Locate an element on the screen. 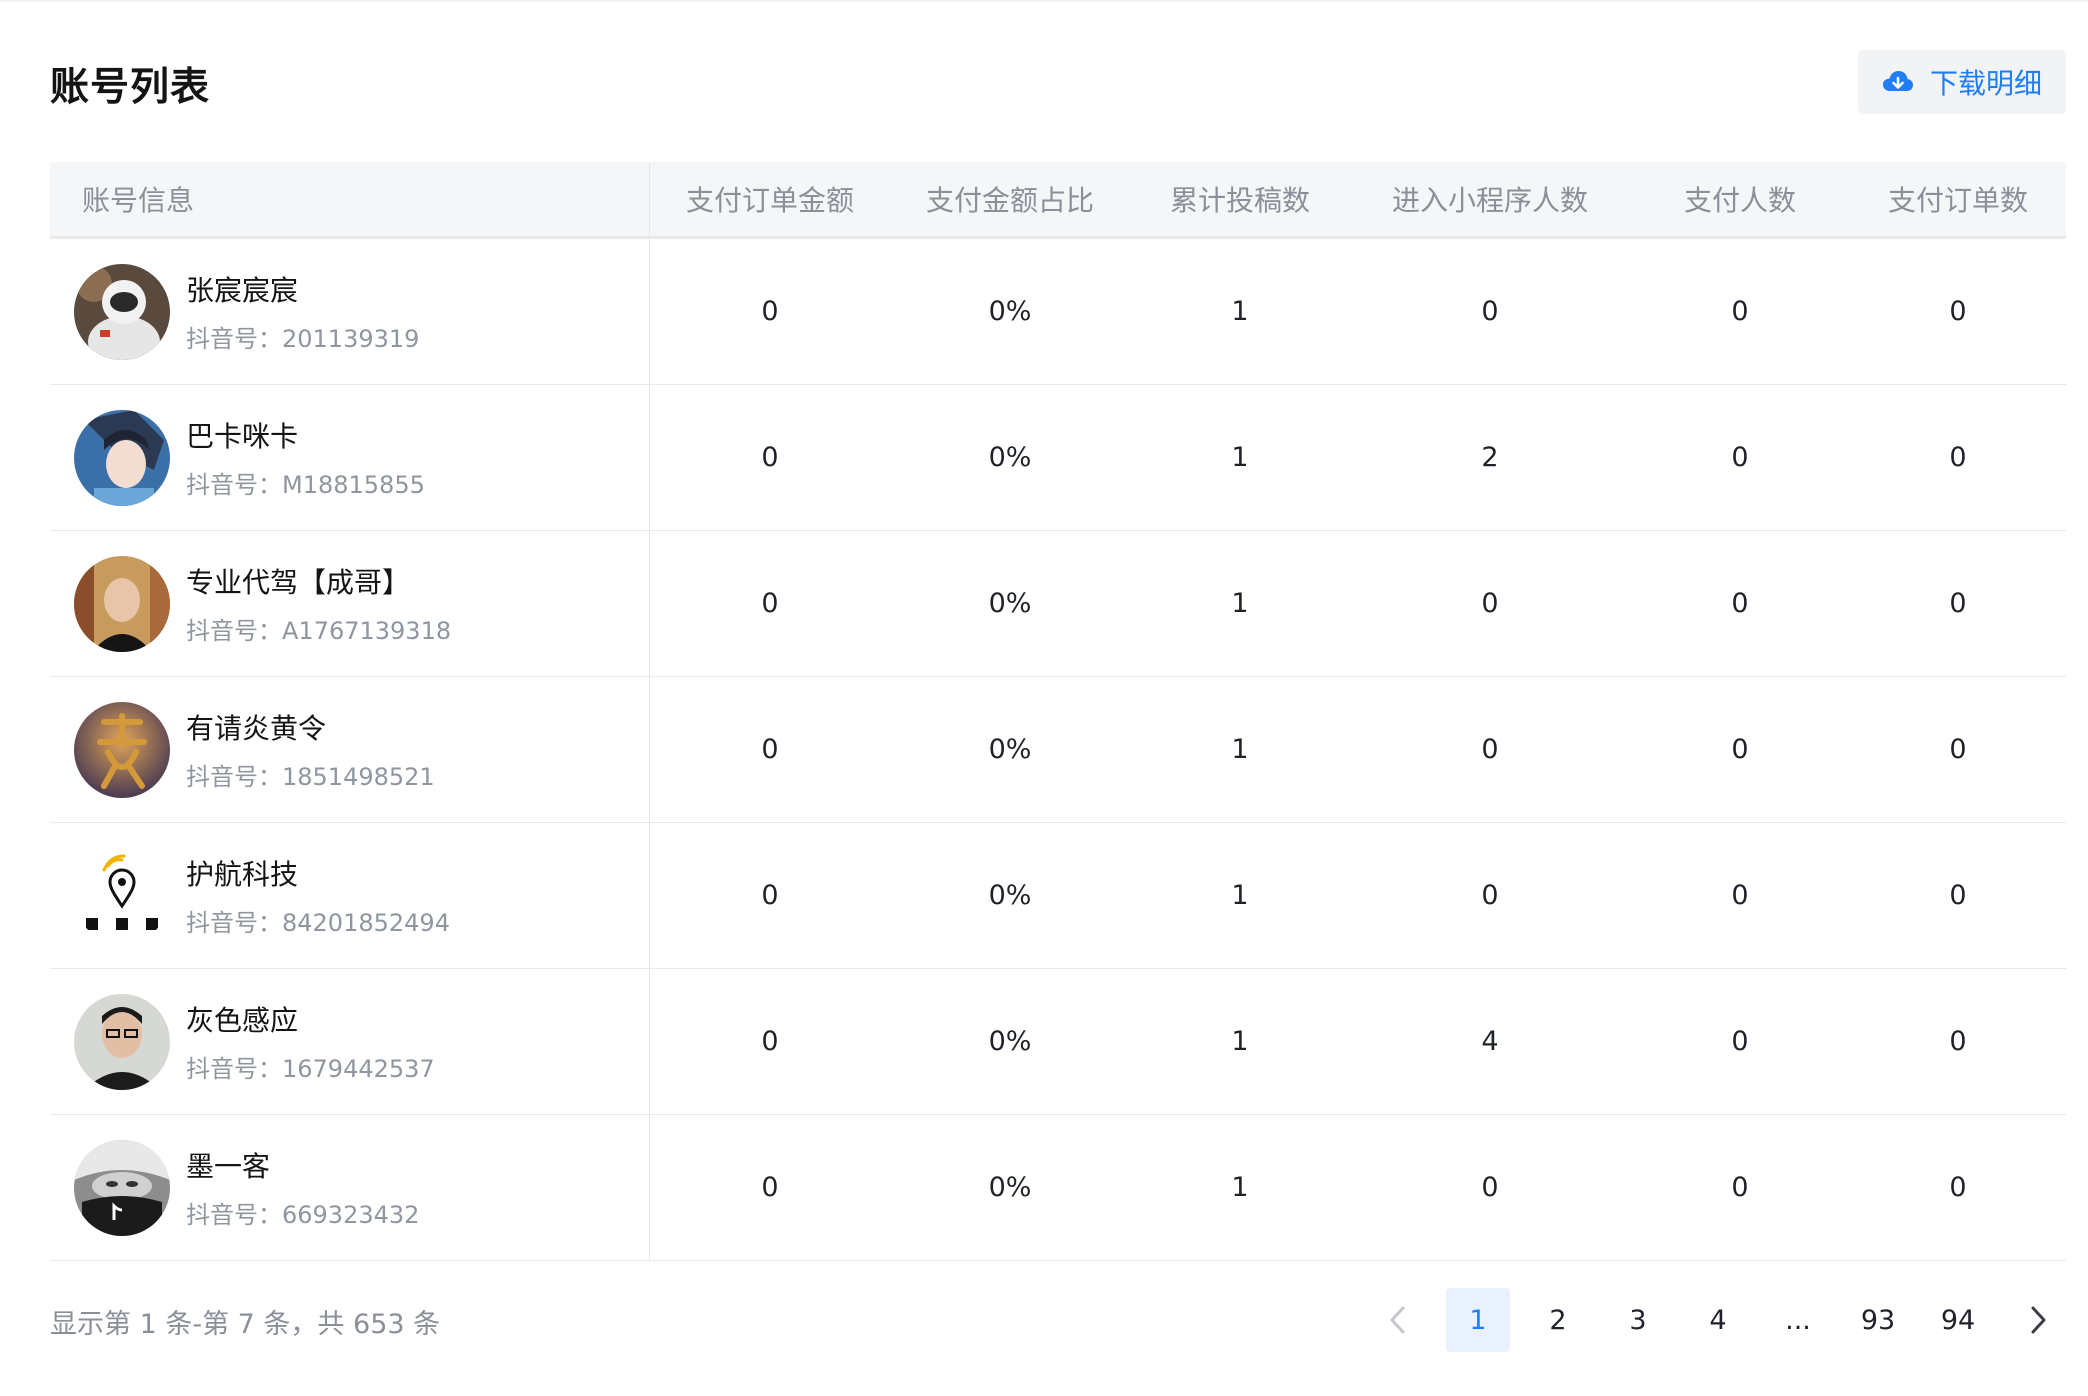 This screenshot has height=1396, width=2088. page-button-2: 2 is located at coordinates (1558, 1320).